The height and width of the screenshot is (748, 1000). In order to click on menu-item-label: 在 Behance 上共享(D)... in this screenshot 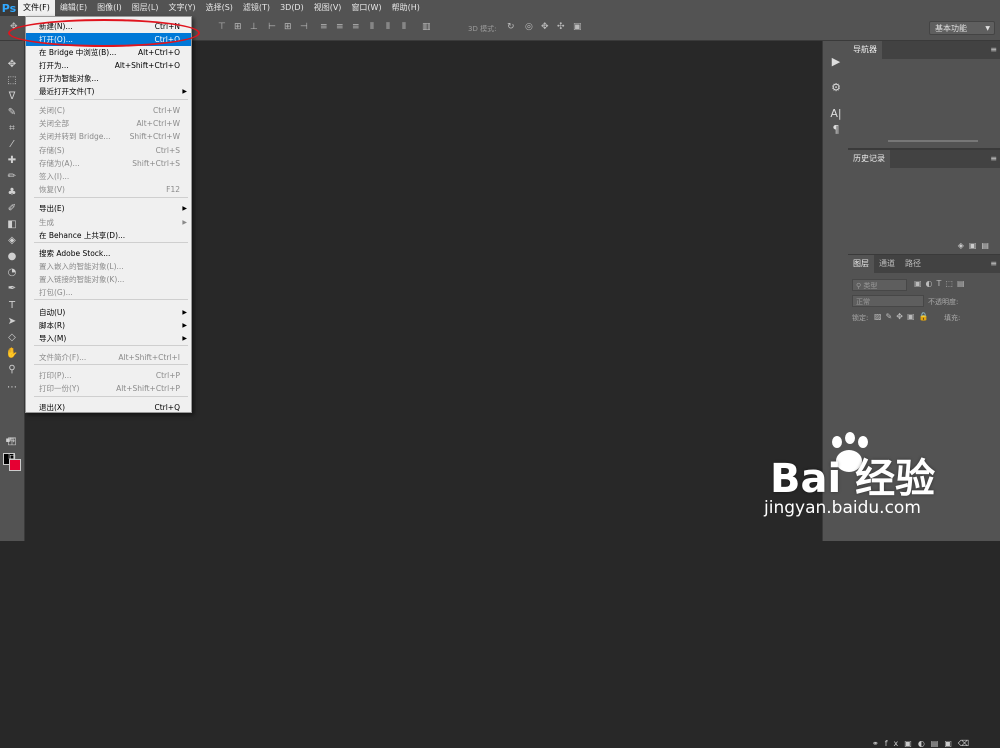, I will do `click(82, 235)`.